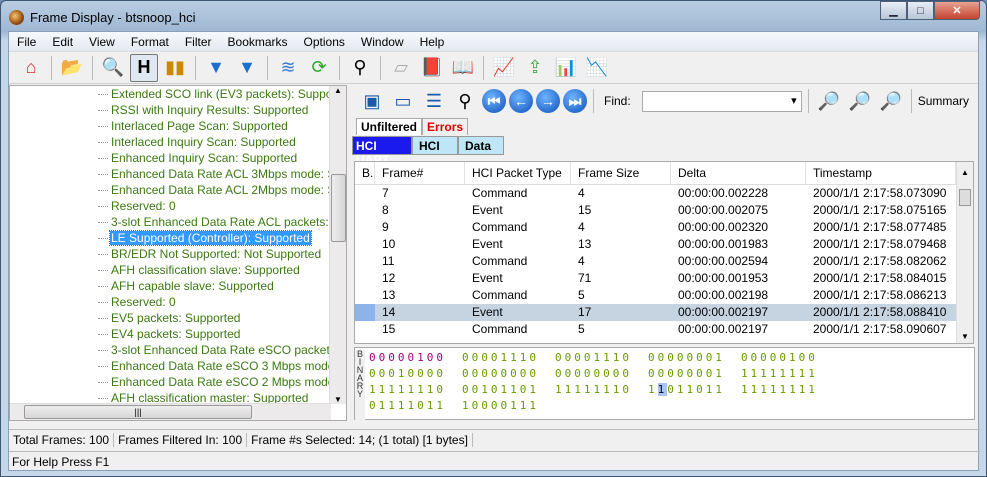 The height and width of the screenshot is (477, 987). I want to click on tree-horizontal-scrollbar: |||, so click(170, 411).